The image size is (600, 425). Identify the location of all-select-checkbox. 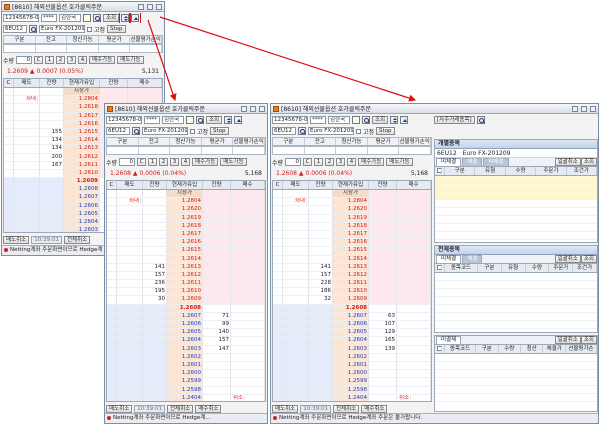
(439, 267).